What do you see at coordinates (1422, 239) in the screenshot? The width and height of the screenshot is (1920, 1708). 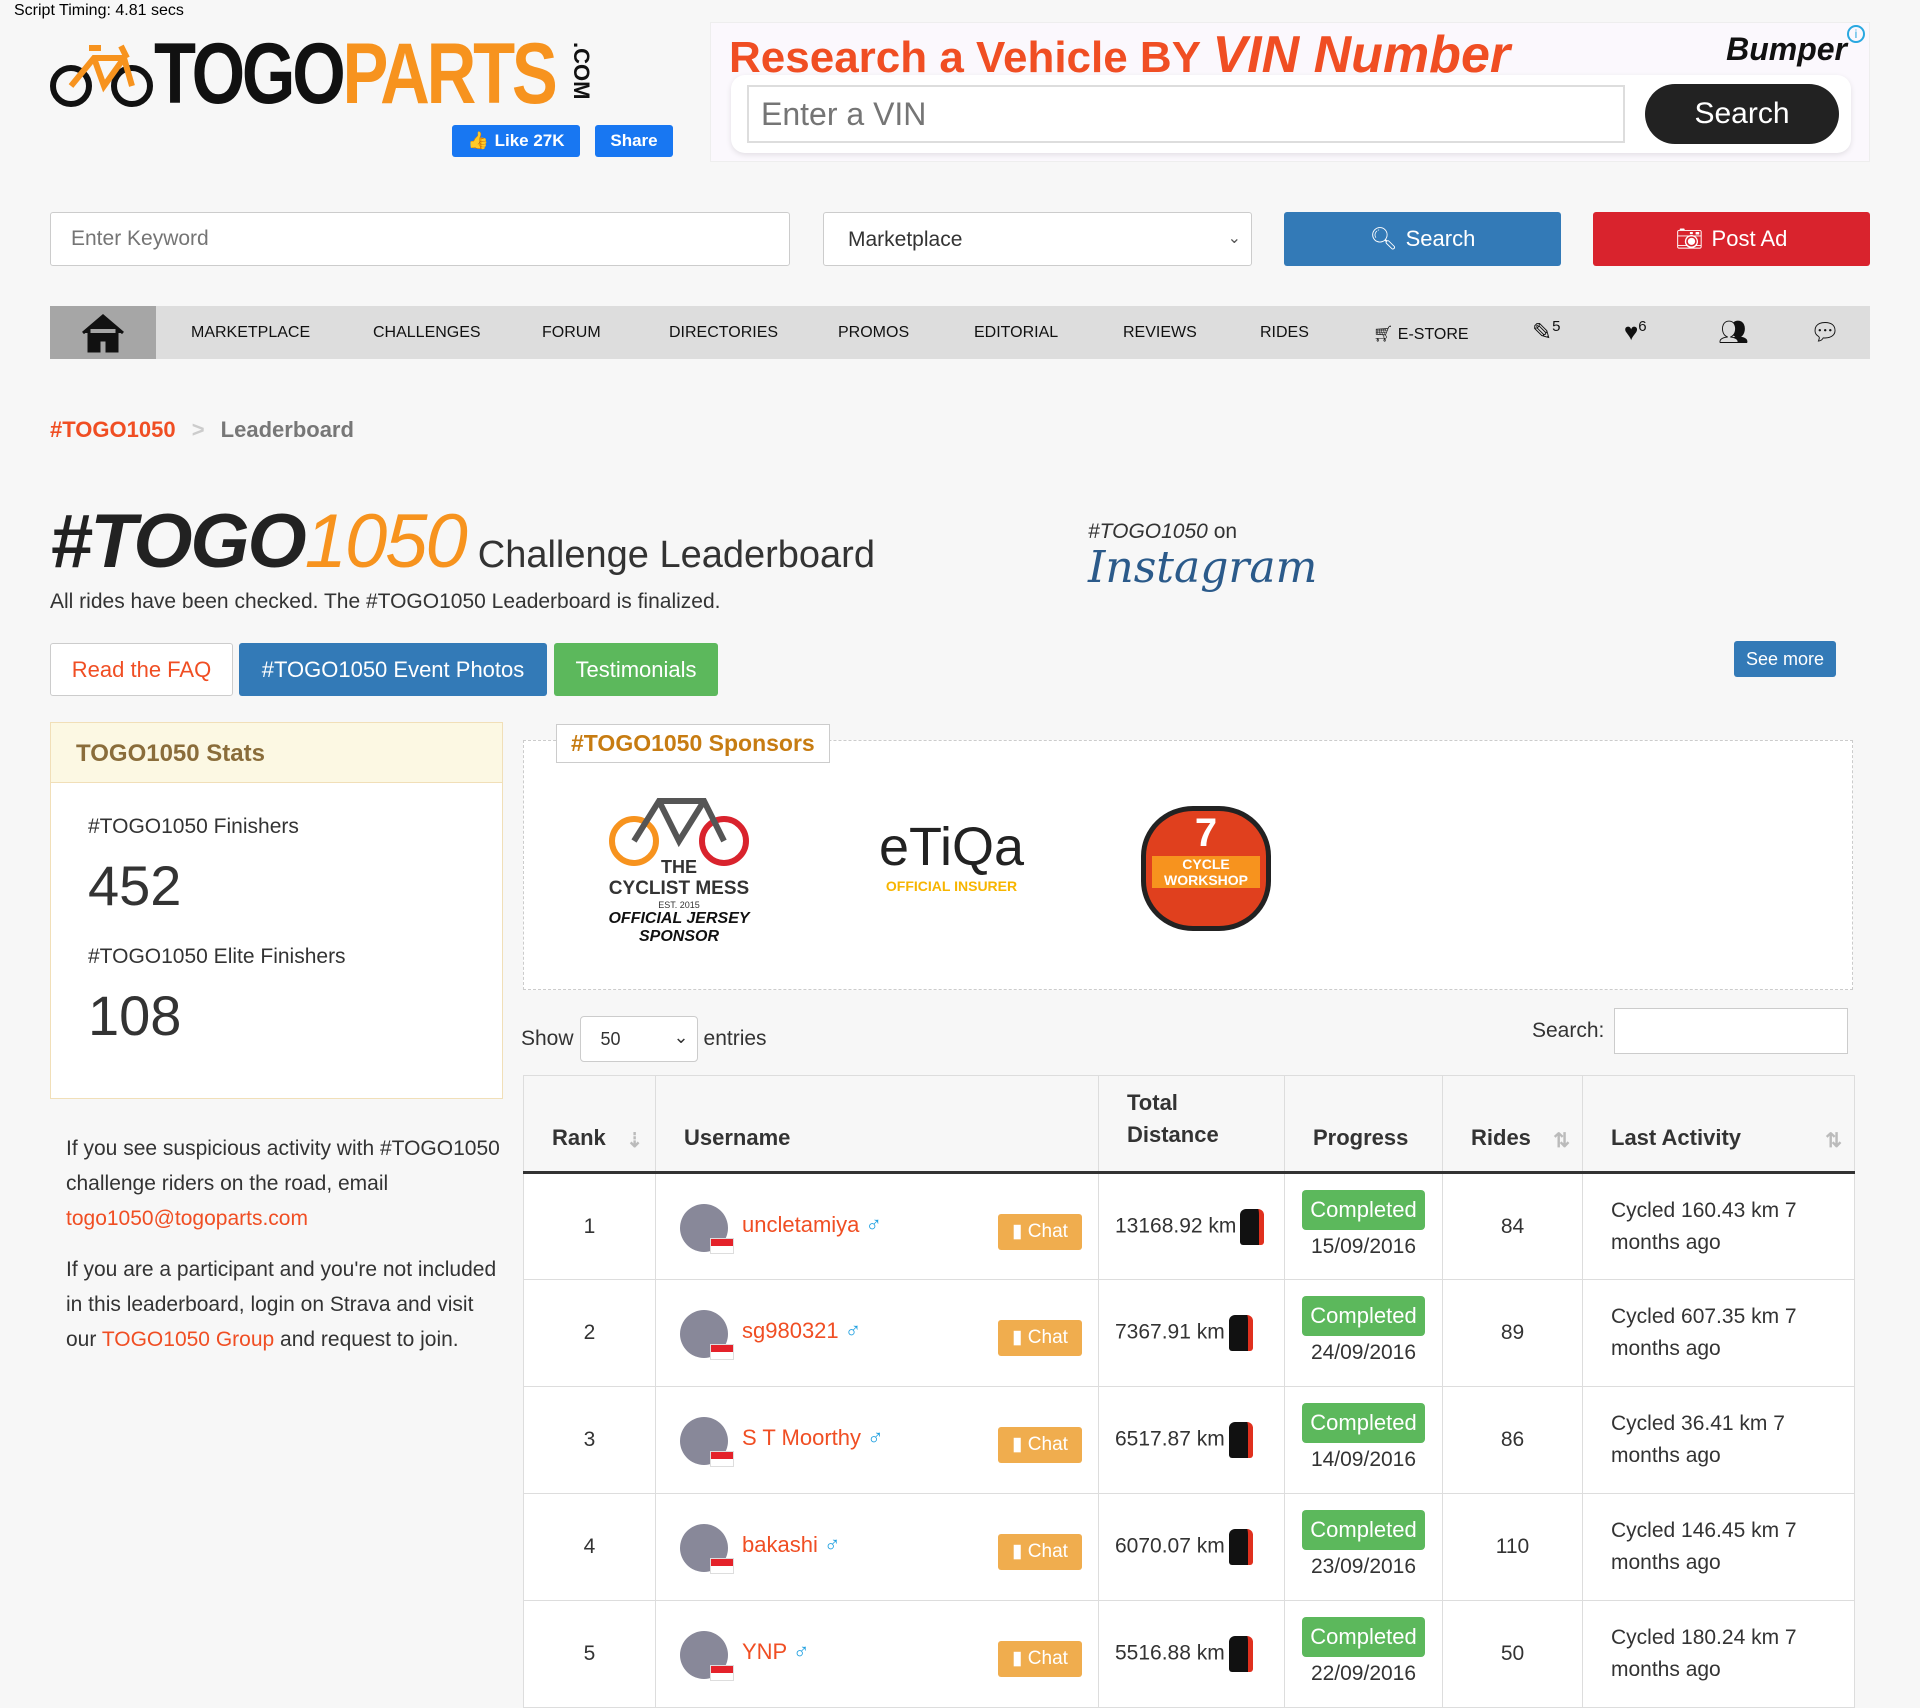 I see `search-button: 🔍︎ Search` at bounding box center [1422, 239].